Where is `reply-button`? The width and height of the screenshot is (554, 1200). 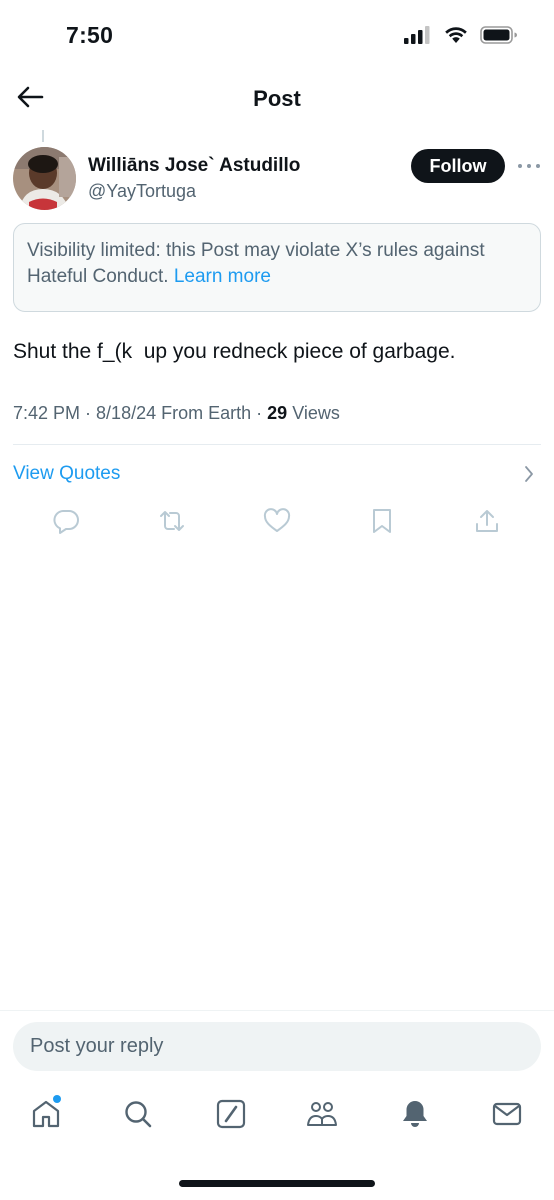
reply-button is located at coordinates (66, 523).